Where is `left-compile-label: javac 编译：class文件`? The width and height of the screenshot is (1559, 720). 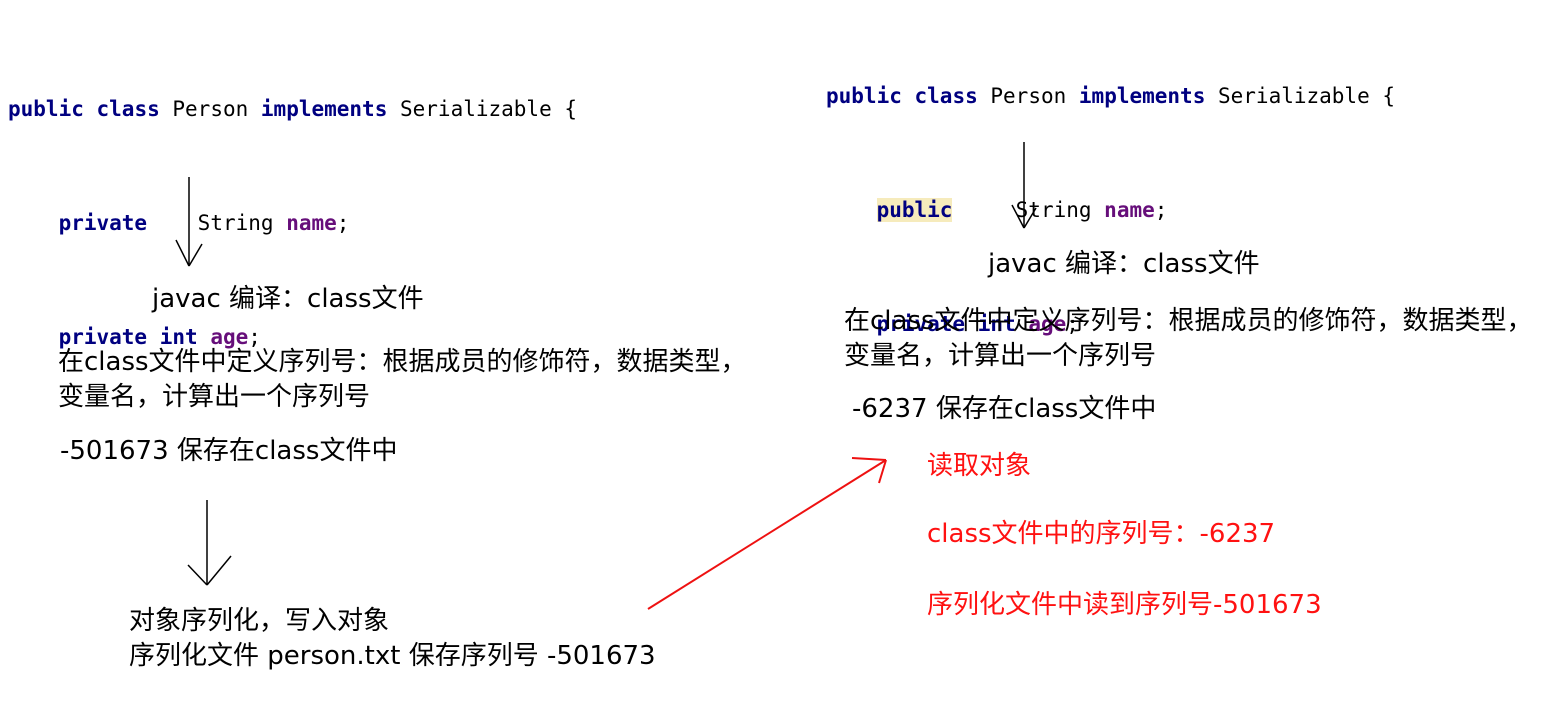 left-compile-label: javac 编译：class文件 is located at coordinates (288, 299).